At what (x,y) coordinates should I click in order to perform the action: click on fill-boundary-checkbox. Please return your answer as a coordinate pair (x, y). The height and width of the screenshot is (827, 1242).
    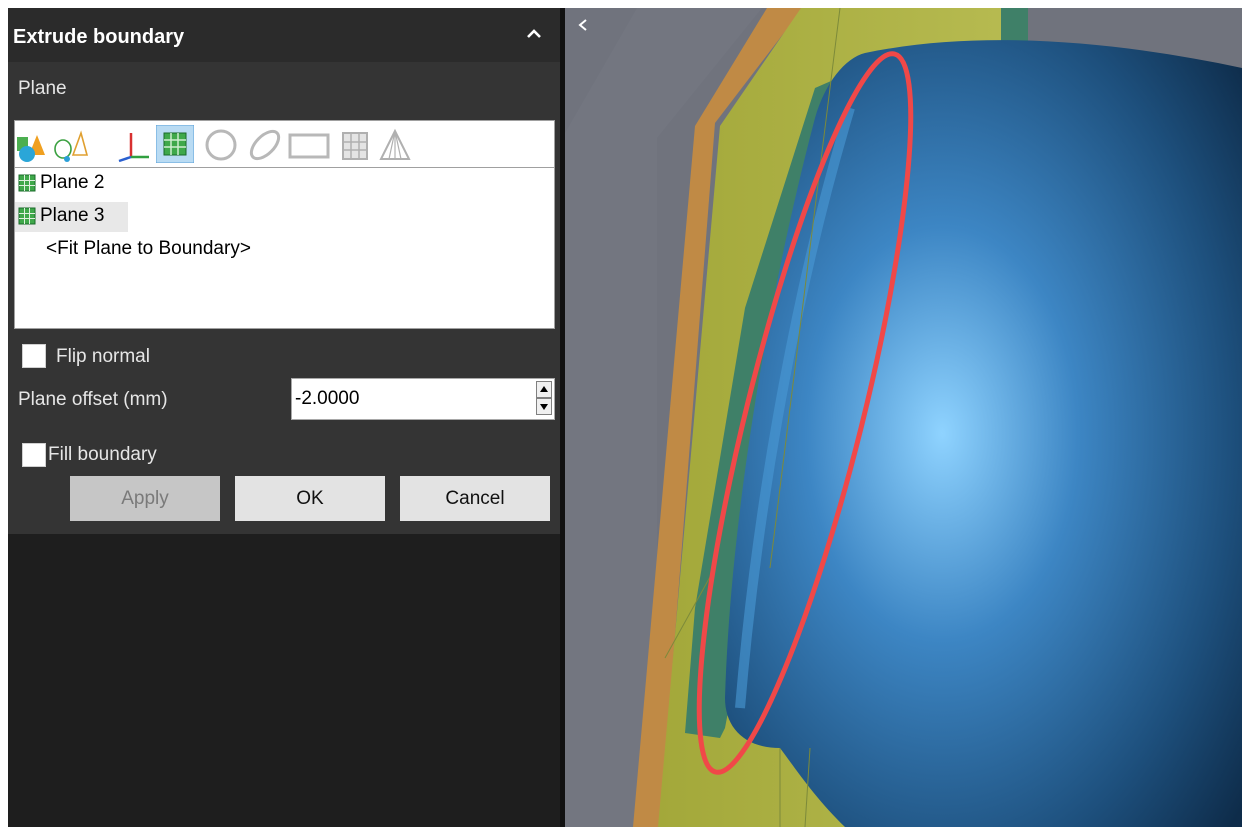
    Looking at the image, I should click on (34, 455).